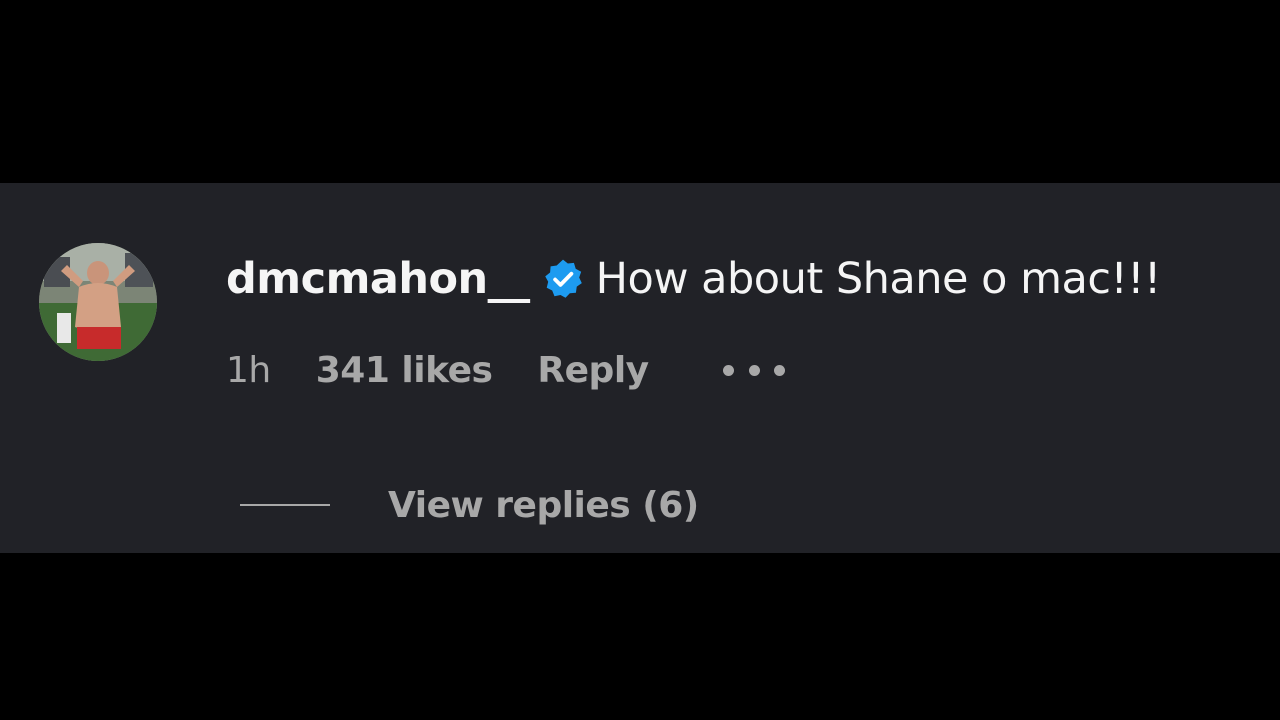 Image resolution: width=1280 pixels, height=720 pixels. Describe the element at coordinates (878, 279) in the screenshot. I see `comment-text: How about Shane o mac!!!` at that location.